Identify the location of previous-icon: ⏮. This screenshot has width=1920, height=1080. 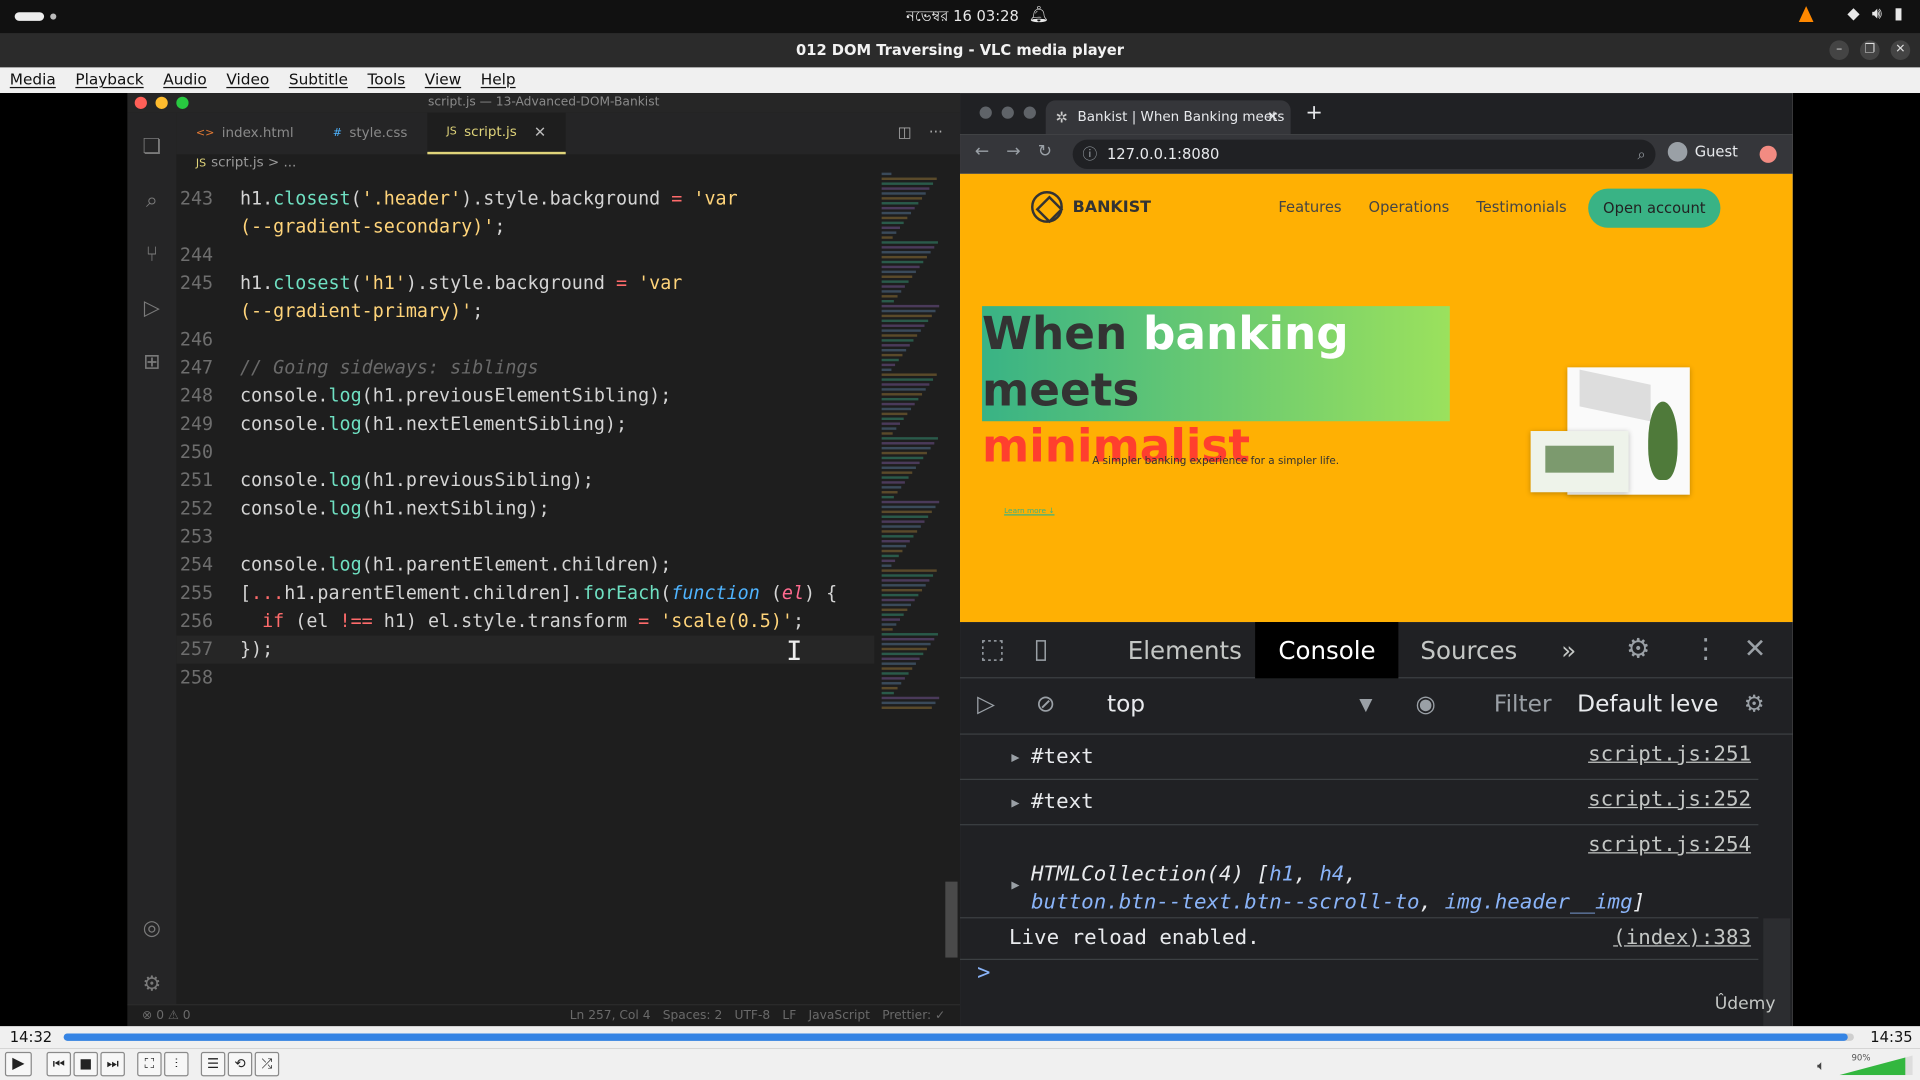
(59, 1064).